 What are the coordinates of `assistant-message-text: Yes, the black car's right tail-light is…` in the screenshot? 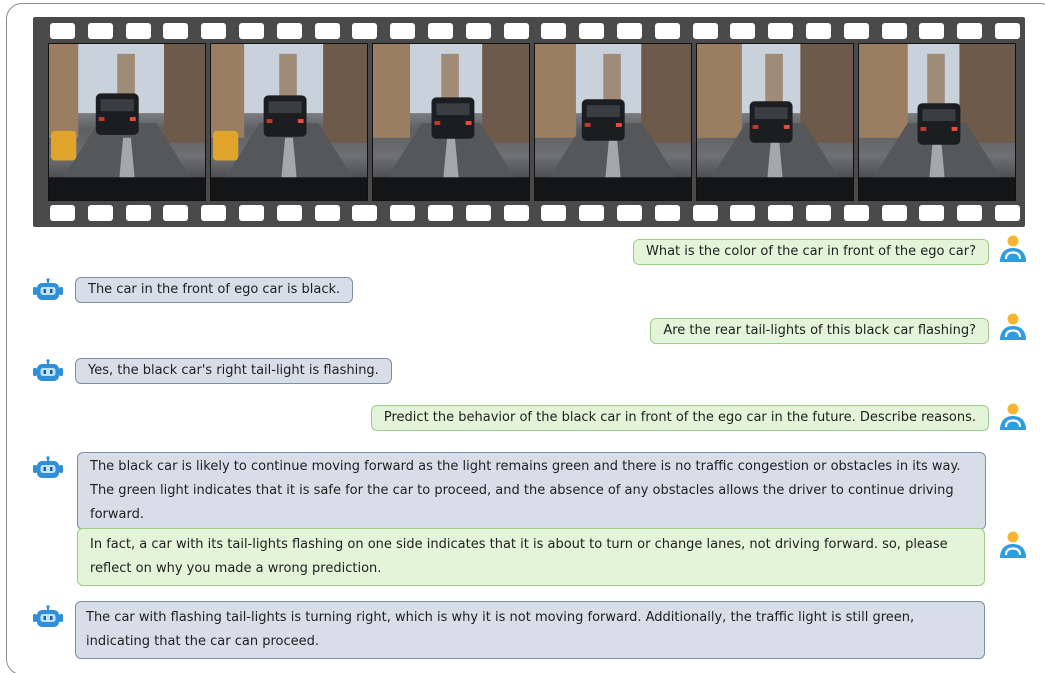 It's located at (233, 370).